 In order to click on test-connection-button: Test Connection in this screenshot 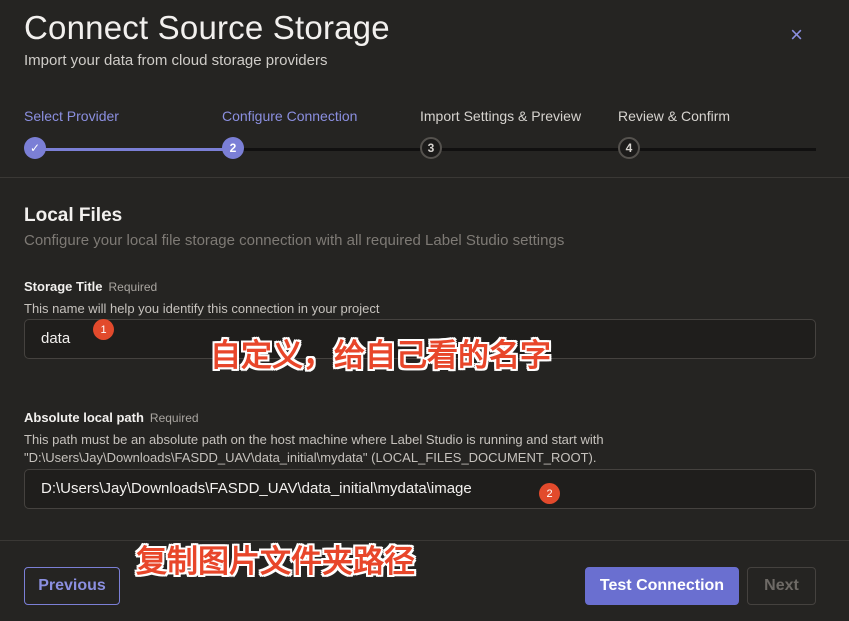, I will do `click(662, 586)`.